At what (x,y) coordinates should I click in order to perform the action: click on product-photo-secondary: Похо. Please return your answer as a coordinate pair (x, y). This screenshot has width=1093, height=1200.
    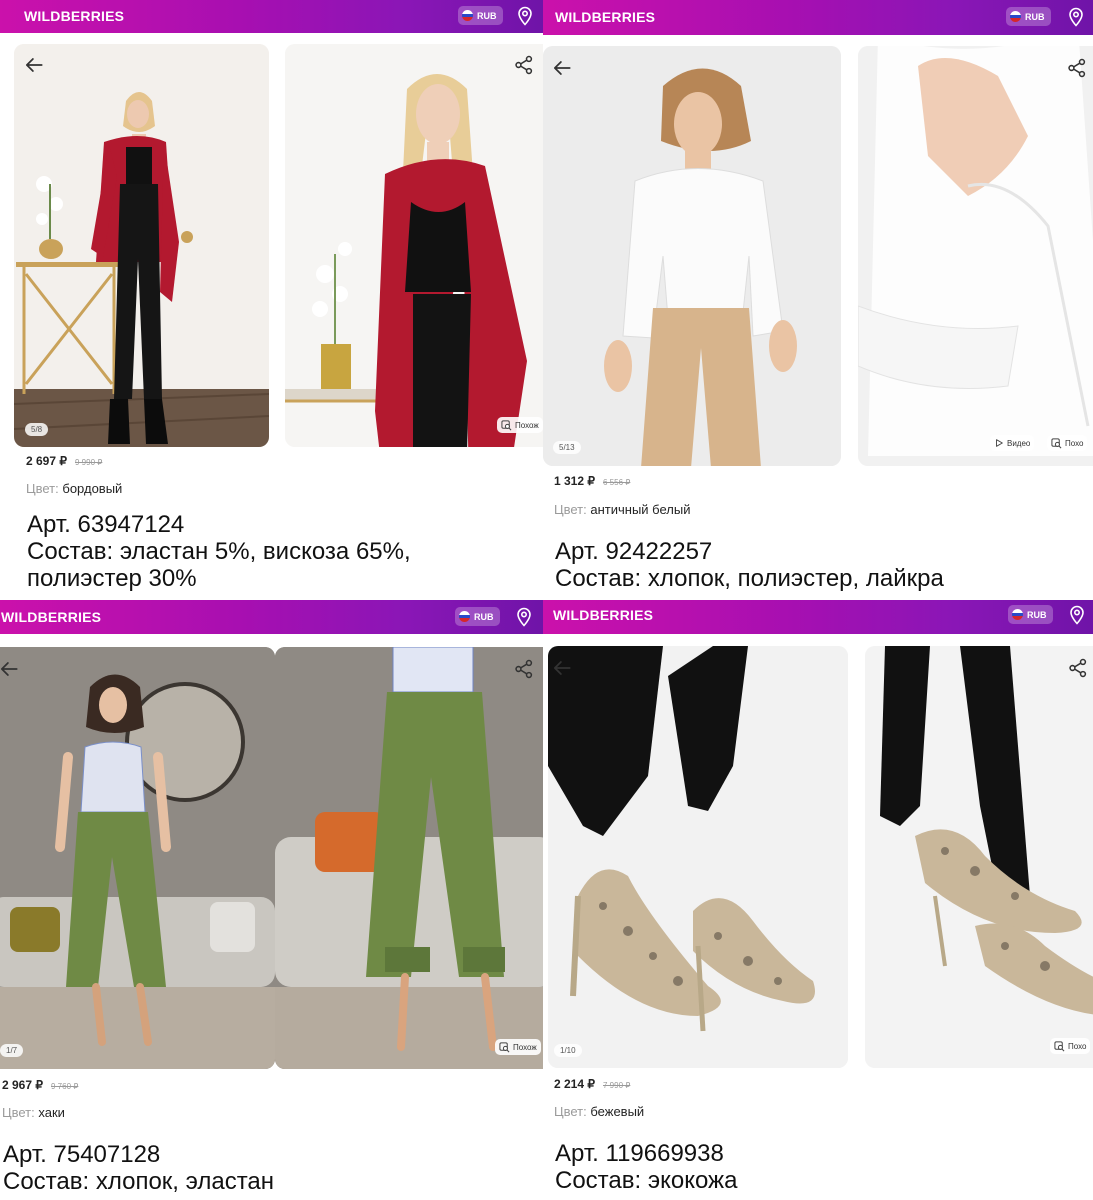
    Looking at the image, I should click on (979, 857).